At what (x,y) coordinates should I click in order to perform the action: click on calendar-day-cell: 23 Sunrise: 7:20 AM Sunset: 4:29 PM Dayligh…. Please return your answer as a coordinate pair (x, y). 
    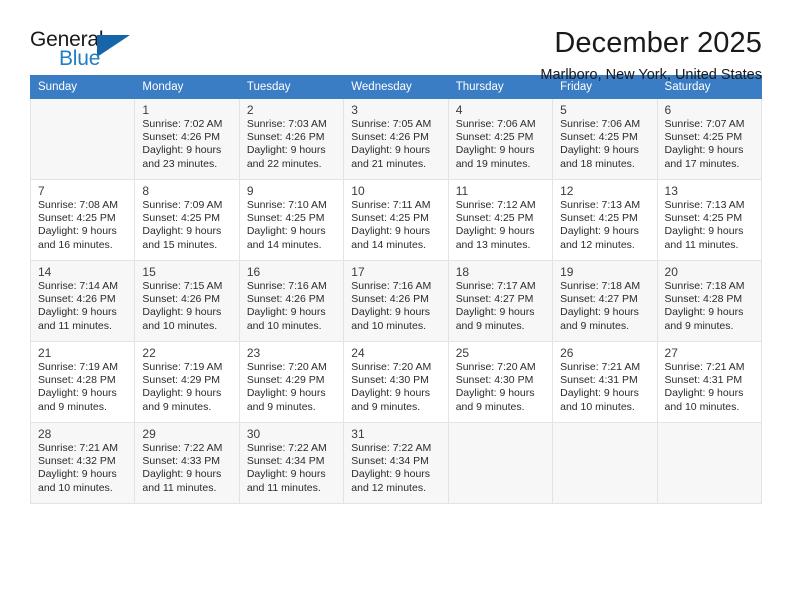
    Looking at the image, I should click on (291, 382).